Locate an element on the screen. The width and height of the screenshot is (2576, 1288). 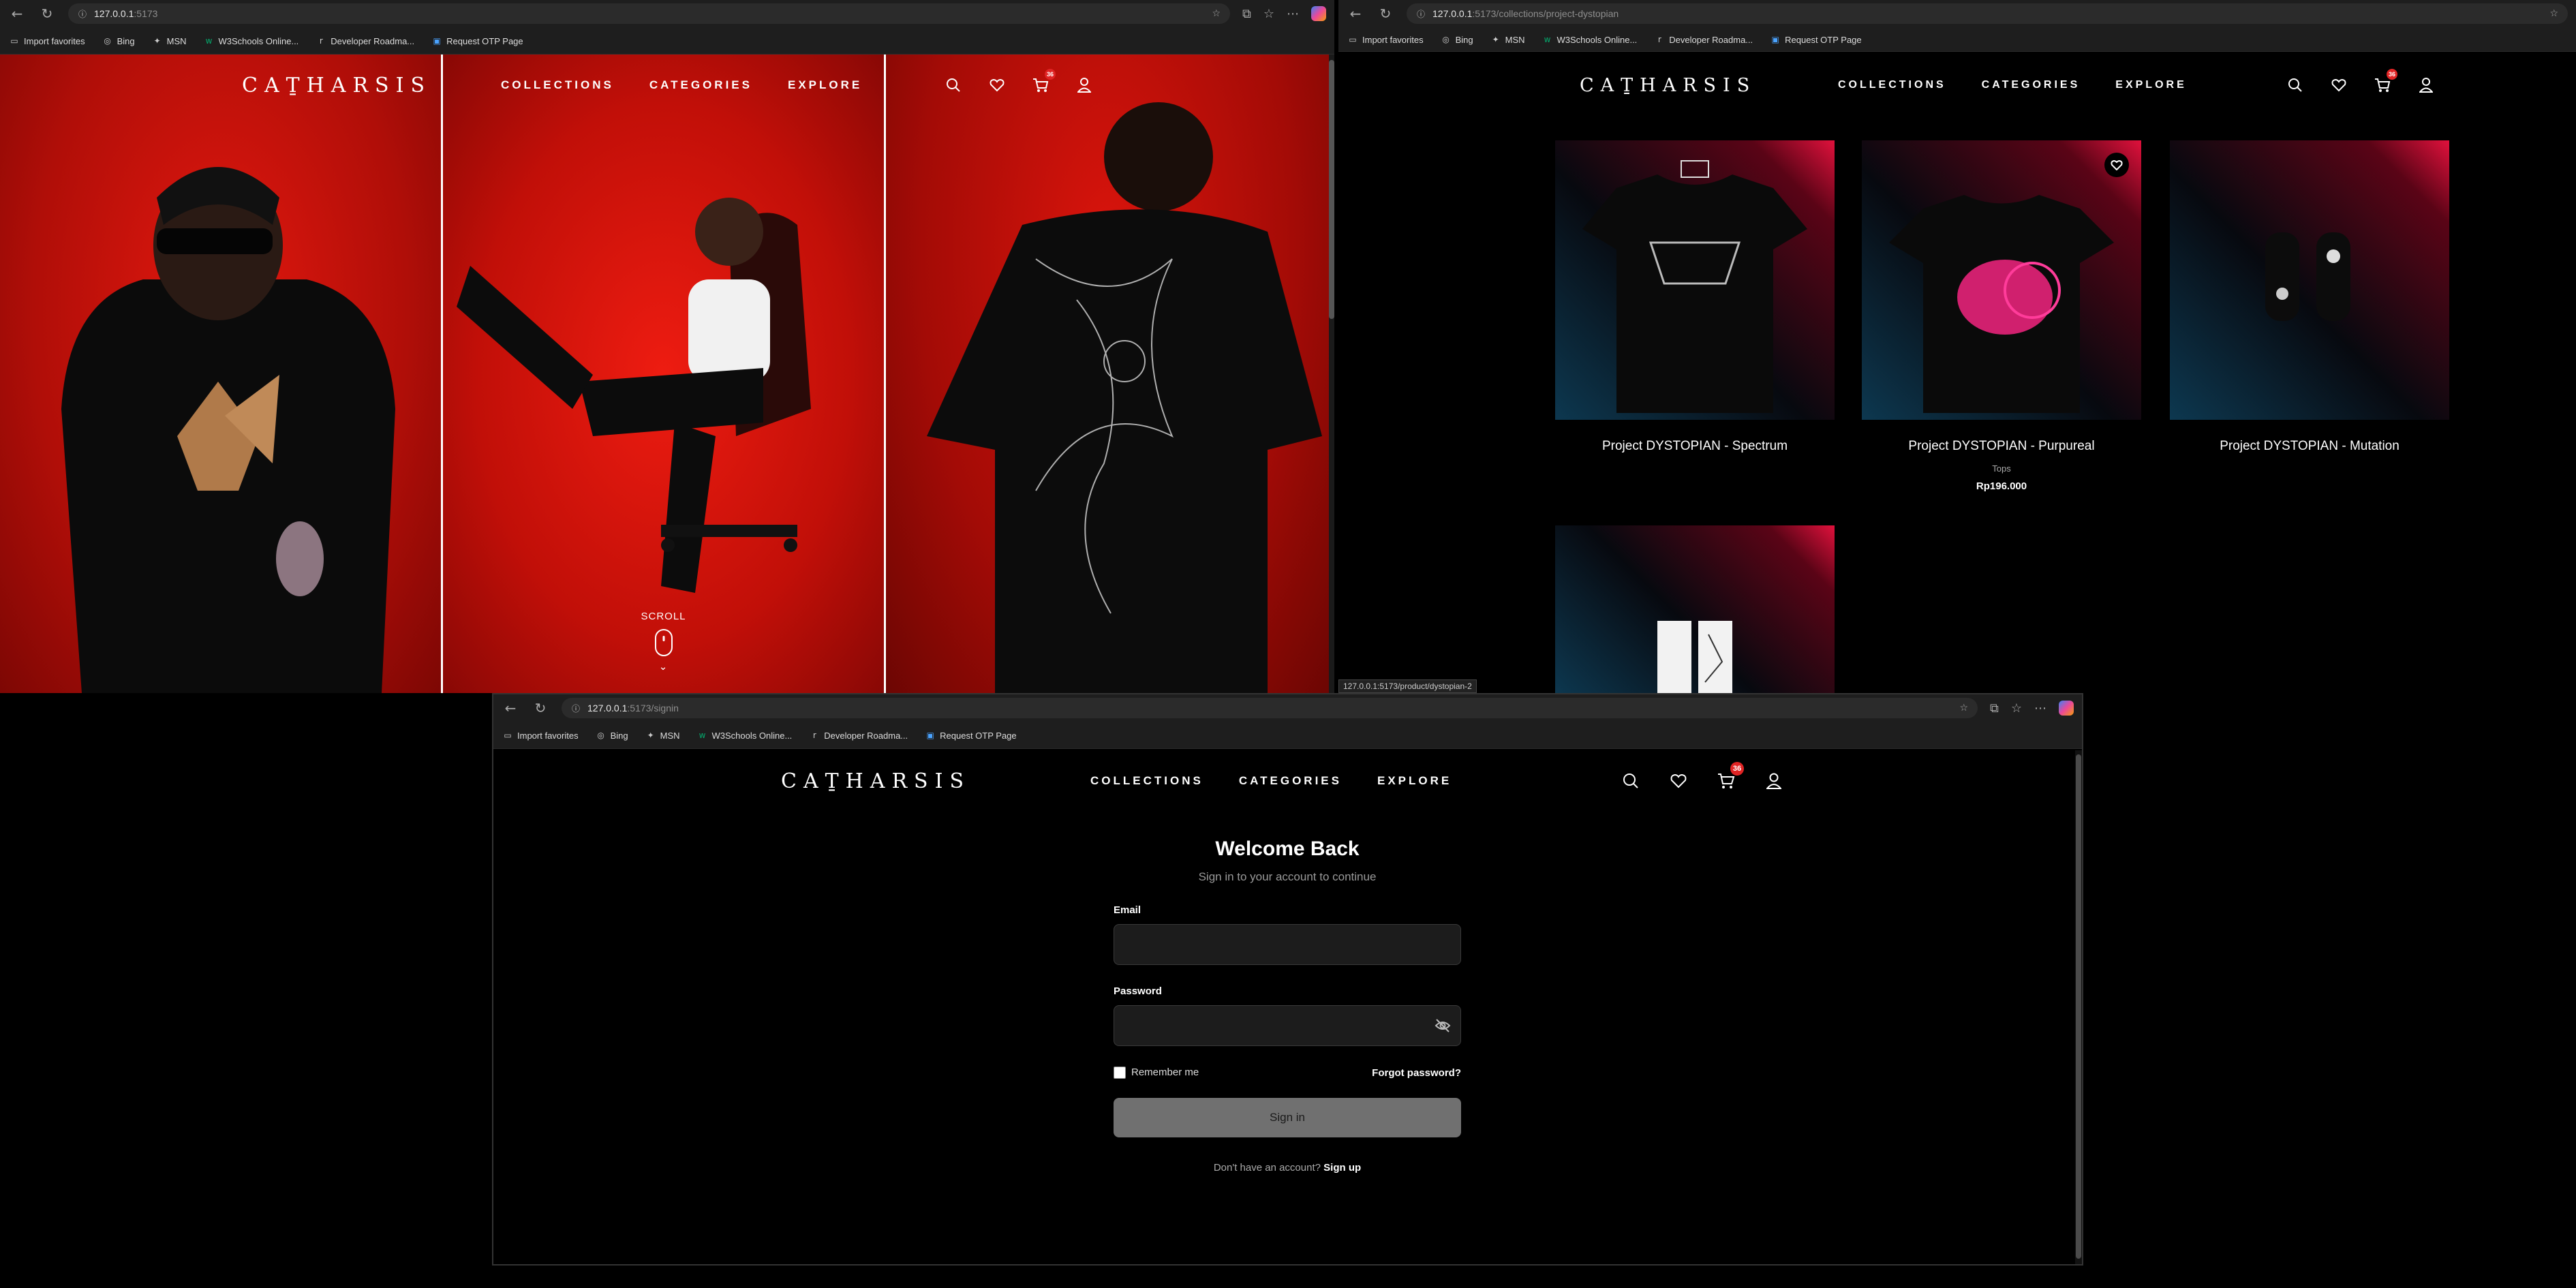
product-card is located at coordinates (1695, 609).